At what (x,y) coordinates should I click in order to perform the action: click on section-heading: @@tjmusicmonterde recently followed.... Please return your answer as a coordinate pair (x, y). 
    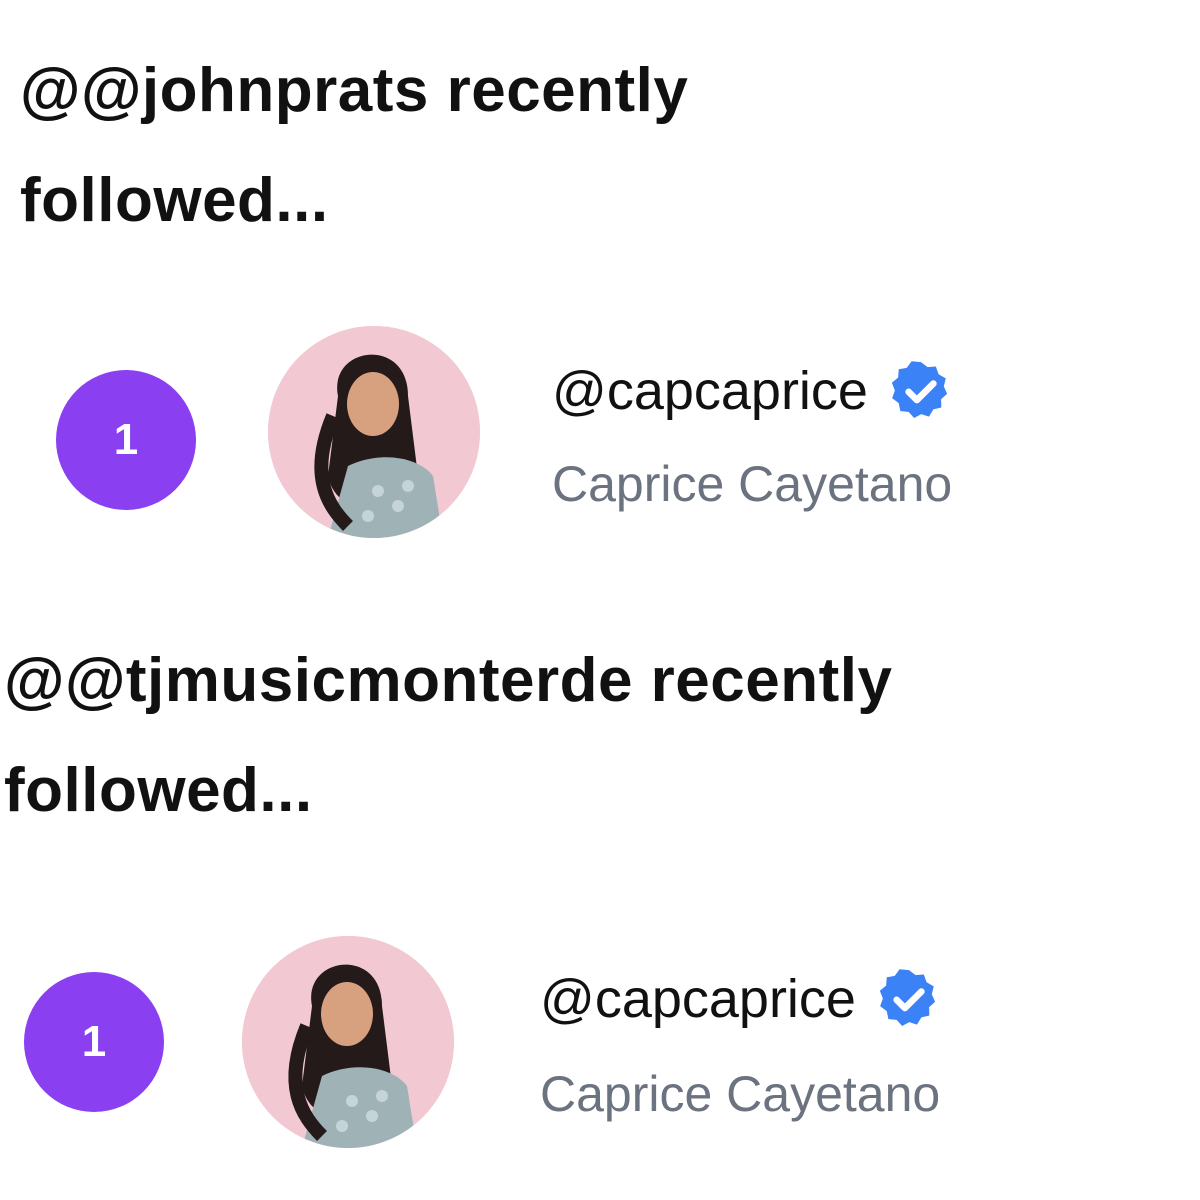
    Looking at the image, I should click on (448, 736).